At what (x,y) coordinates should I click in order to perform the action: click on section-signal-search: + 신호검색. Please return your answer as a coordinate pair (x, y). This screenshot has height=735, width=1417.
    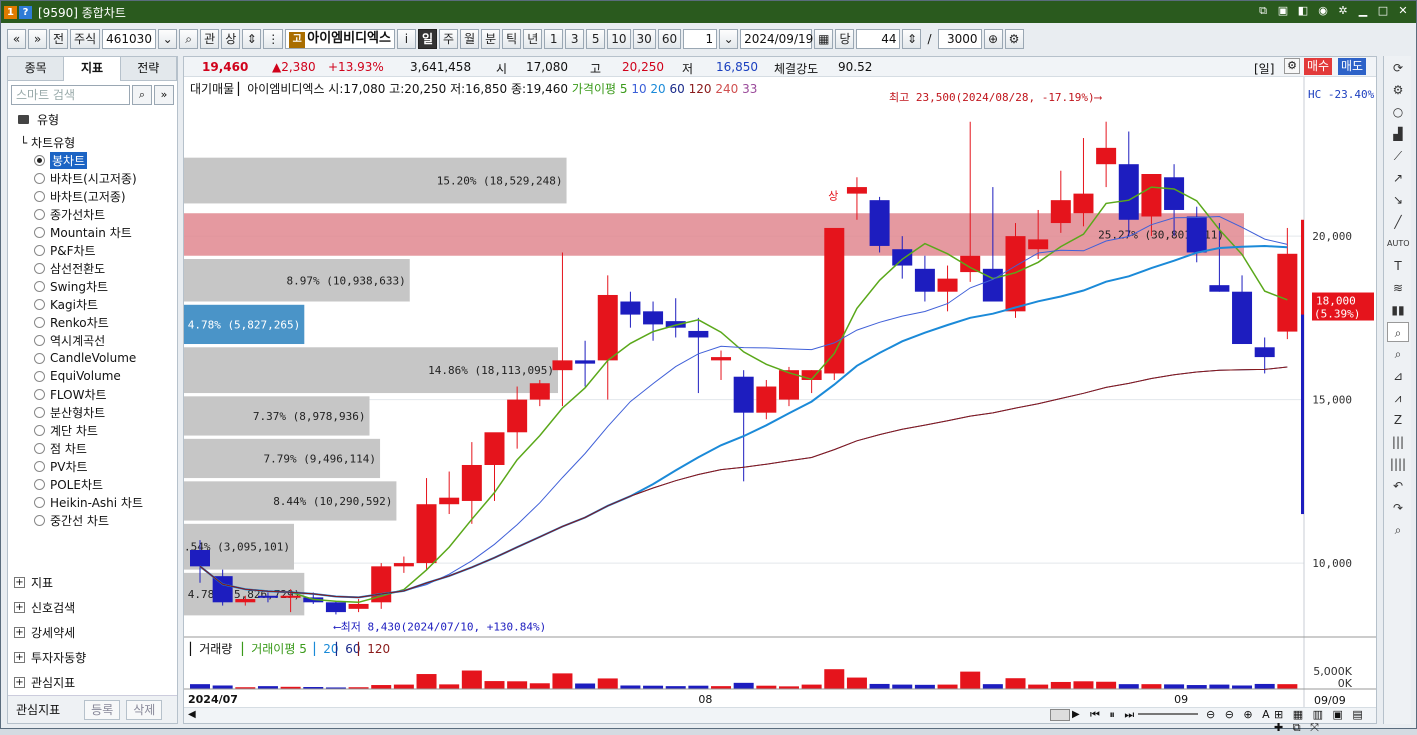
    Looking at the image, I should click on (94, 607).